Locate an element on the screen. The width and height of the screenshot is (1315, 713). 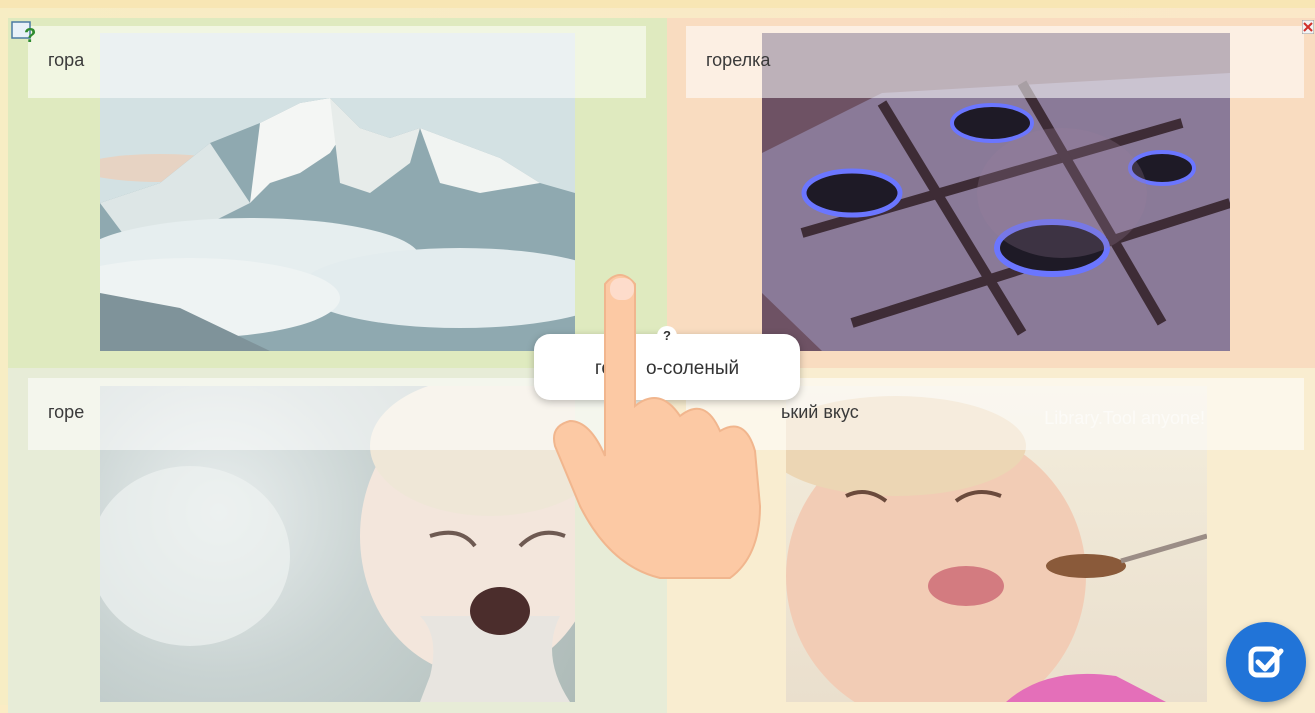
check-answer-button is located at coordinates (1266, 662).